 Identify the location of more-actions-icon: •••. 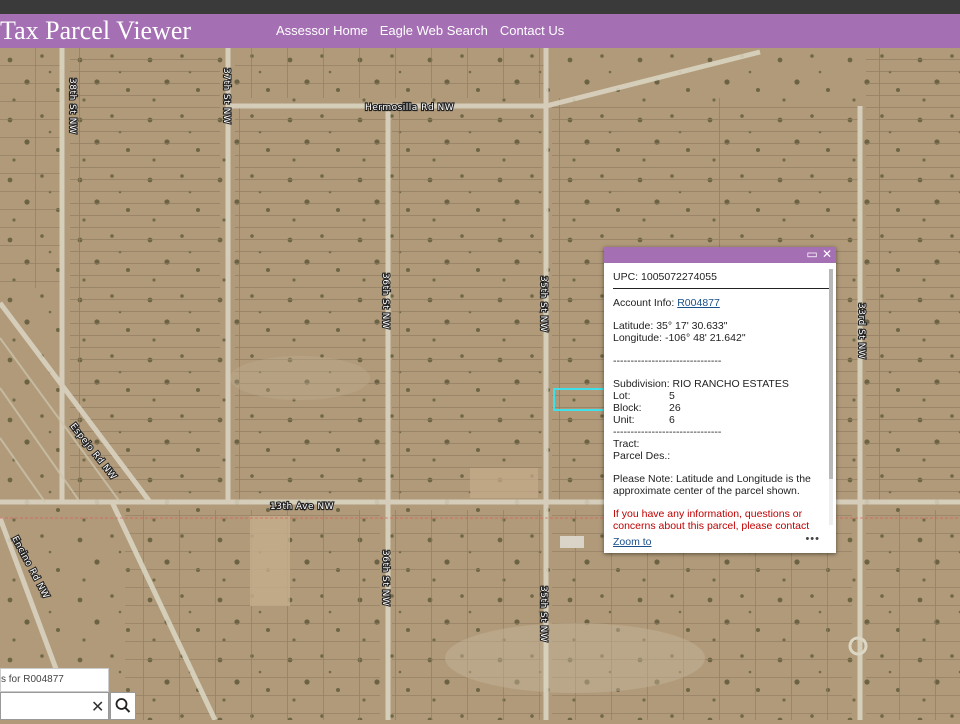
(812, 539).